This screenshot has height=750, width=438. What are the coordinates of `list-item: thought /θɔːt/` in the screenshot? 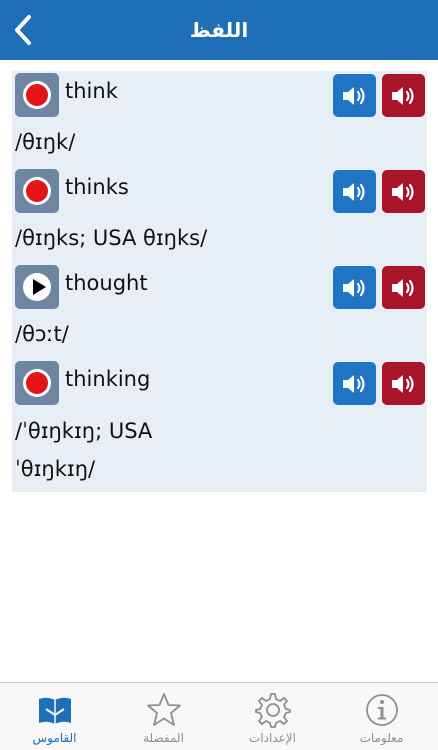 It's located at (219, 311).